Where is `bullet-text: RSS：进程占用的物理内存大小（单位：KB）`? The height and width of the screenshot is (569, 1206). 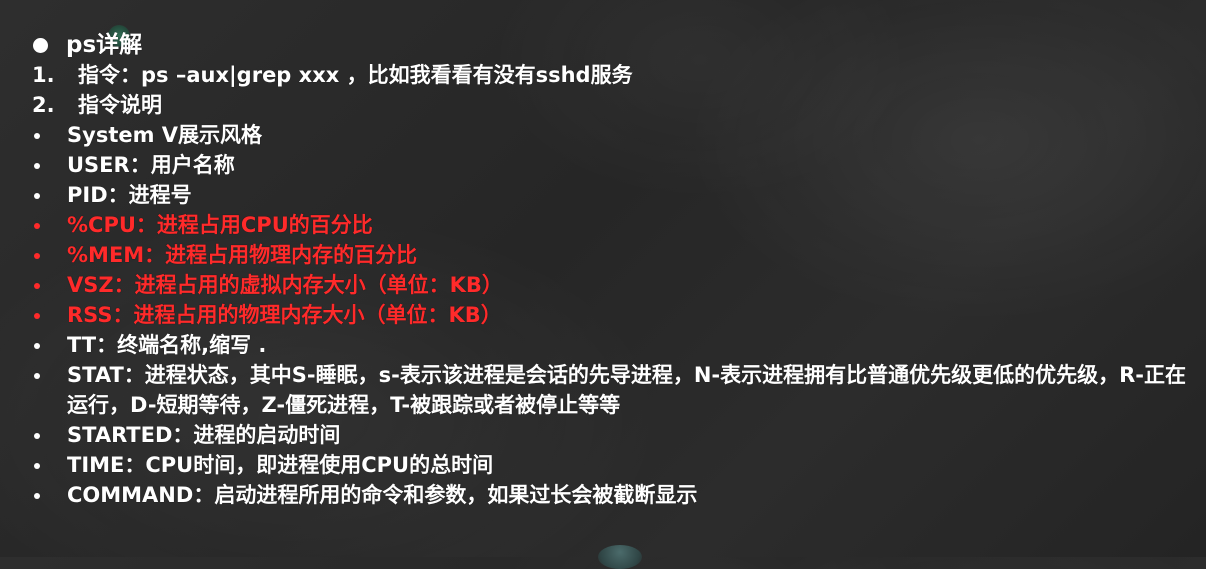
bullet-text: RSS：进程占用的物理内存大小（单位：KB） is located at coordinates (284, 315).